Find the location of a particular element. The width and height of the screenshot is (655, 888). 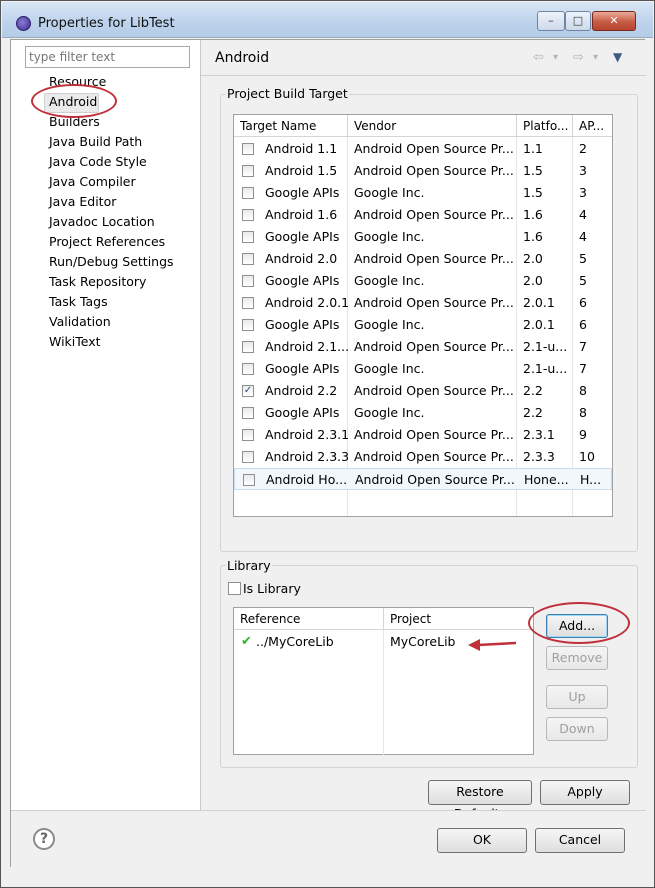

target-name-cell: Google APIs is located at coordinates (302, 324).